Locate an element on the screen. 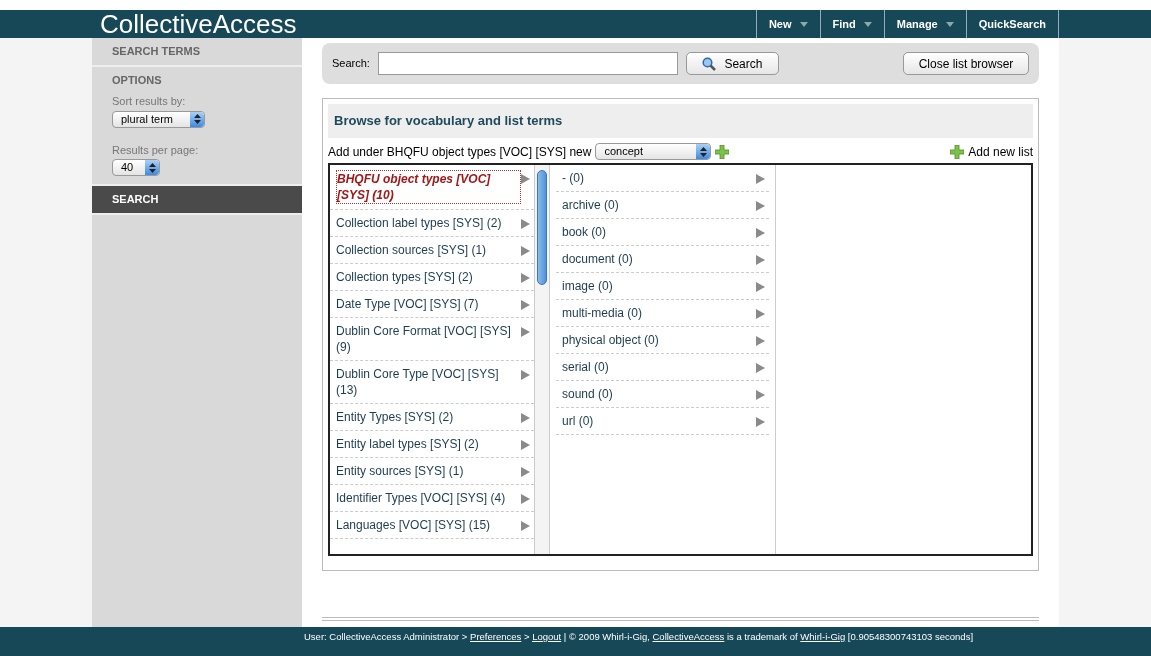 The image size is (1151, 656). list-term: Date Type [VOC] [SYS] (7) is located at coordinates (407, 303).